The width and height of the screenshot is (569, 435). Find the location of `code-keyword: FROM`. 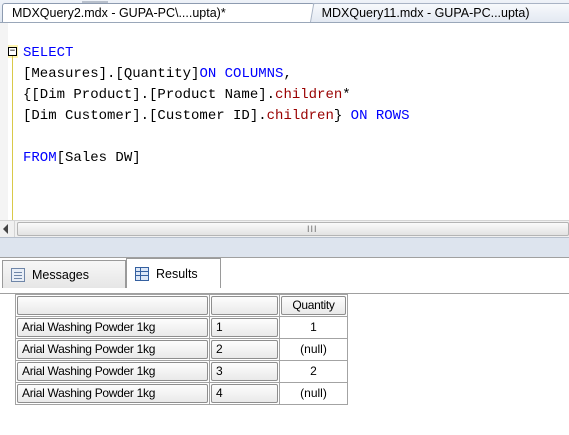

code-keyword: FROM is located at coordinates (40, 158).